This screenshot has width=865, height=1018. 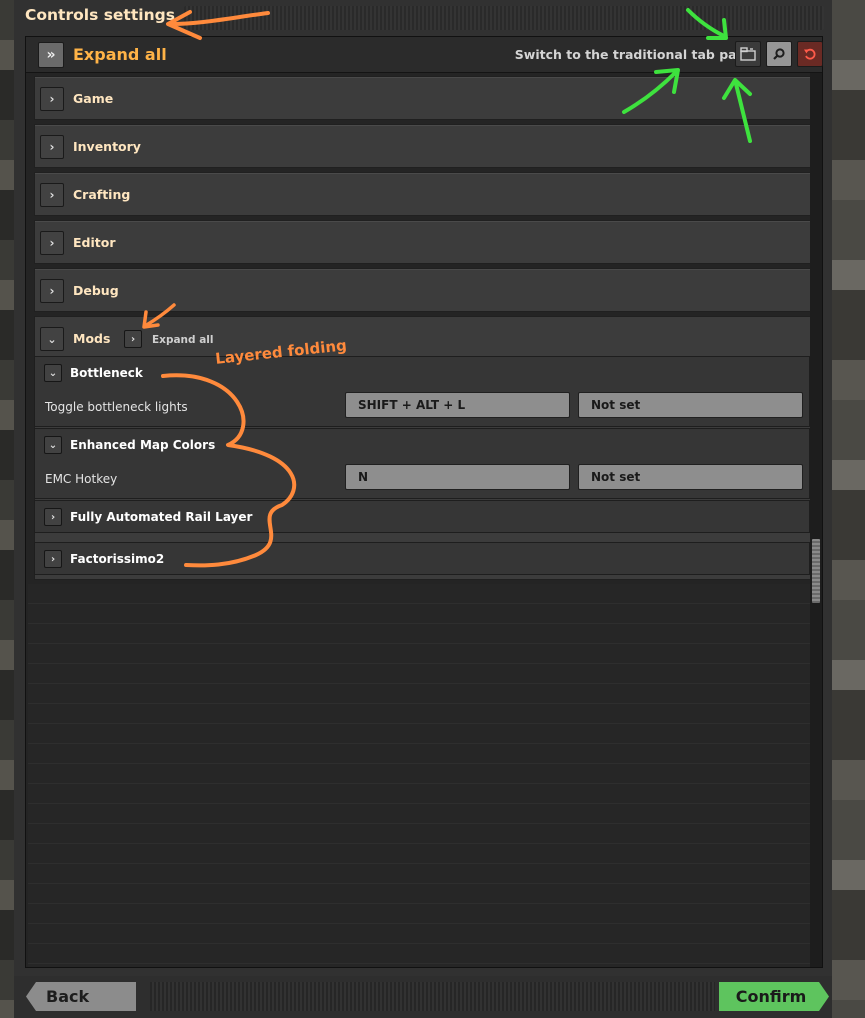 I want to click on switch-tab-page-label: Switch to the traditional tab page, so click(x=634, y=54).